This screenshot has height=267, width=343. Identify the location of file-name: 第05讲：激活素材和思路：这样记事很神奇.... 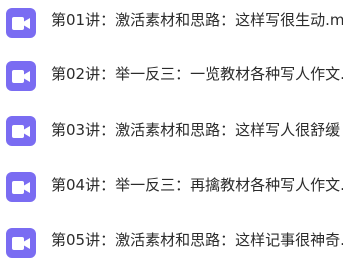
(197, 240).